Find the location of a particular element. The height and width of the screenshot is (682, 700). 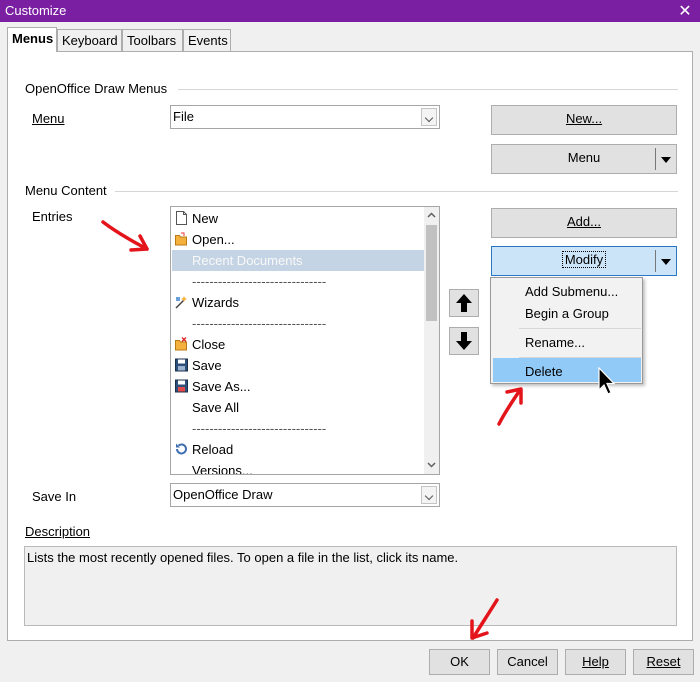

tab-label: Menus is located at coordinates (33, 38).